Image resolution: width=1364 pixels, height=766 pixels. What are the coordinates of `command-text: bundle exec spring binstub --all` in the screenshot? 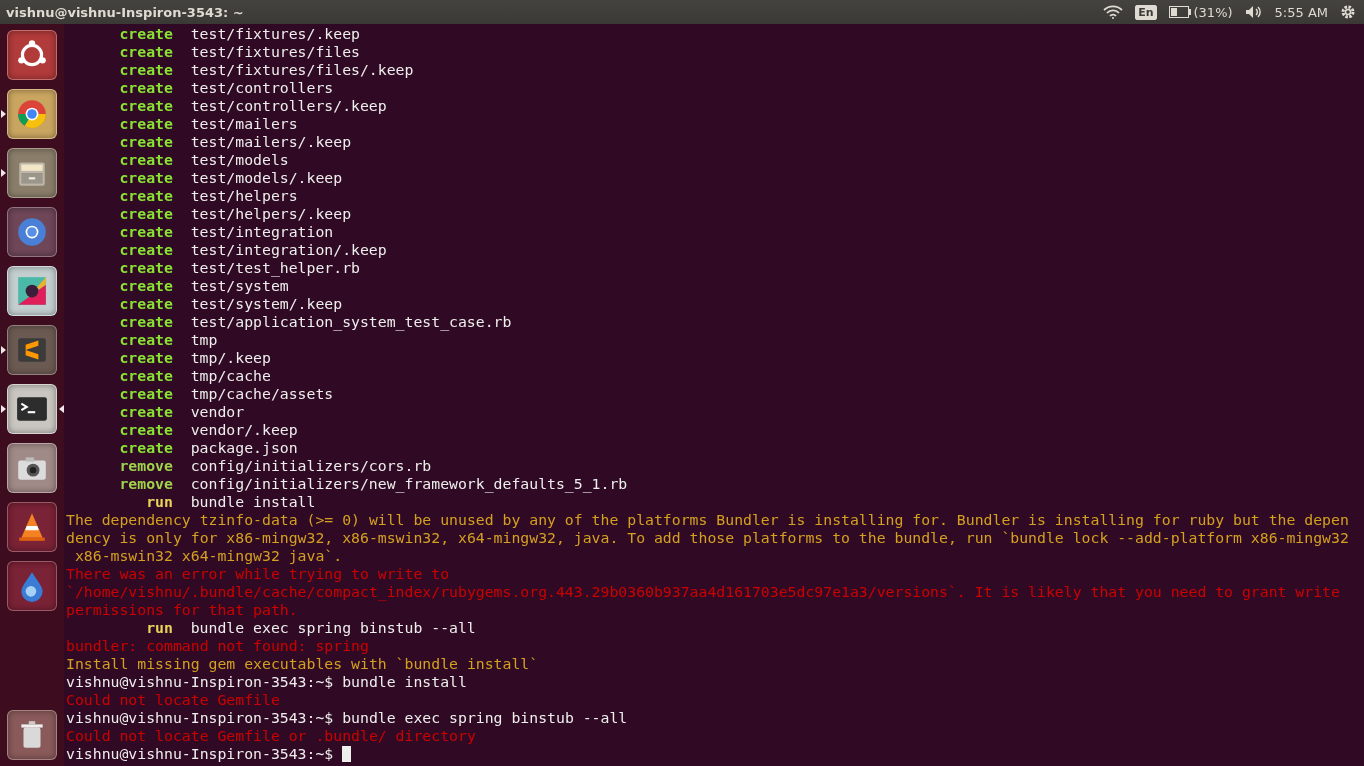 It's located at (485, 718).